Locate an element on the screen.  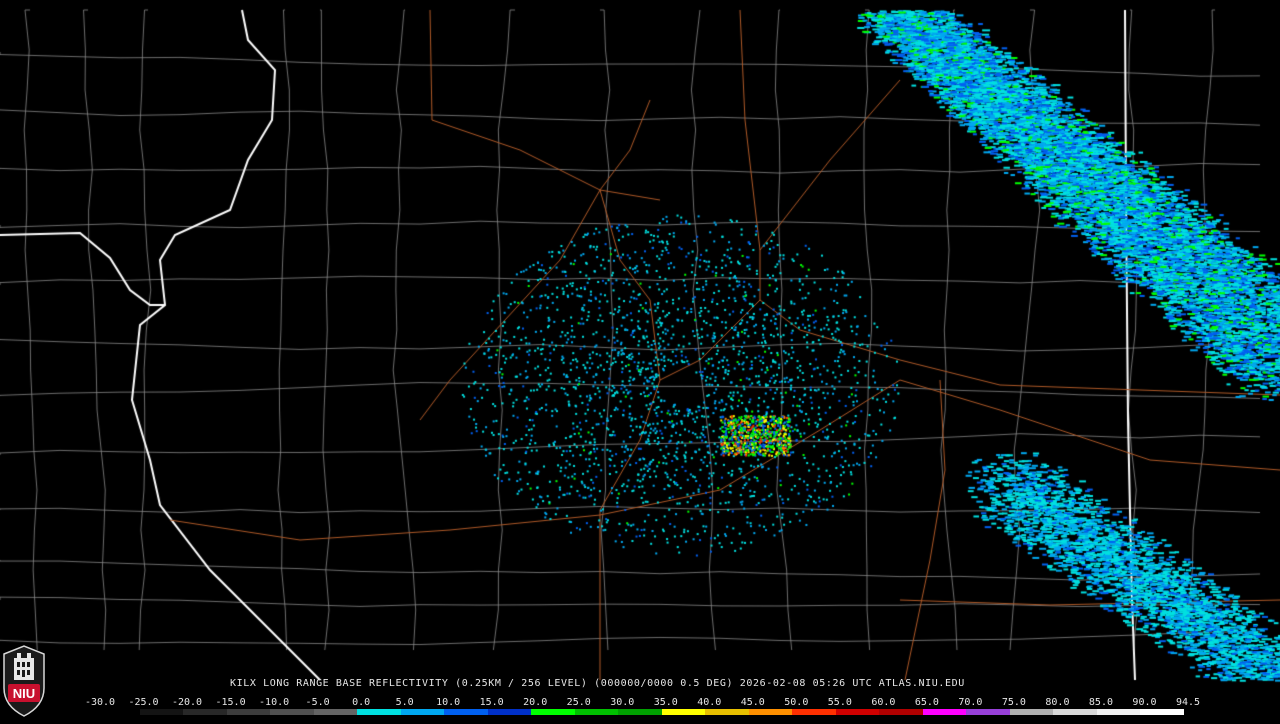
colorbar-label: 94.5 is located at coordinates (1188, 702).